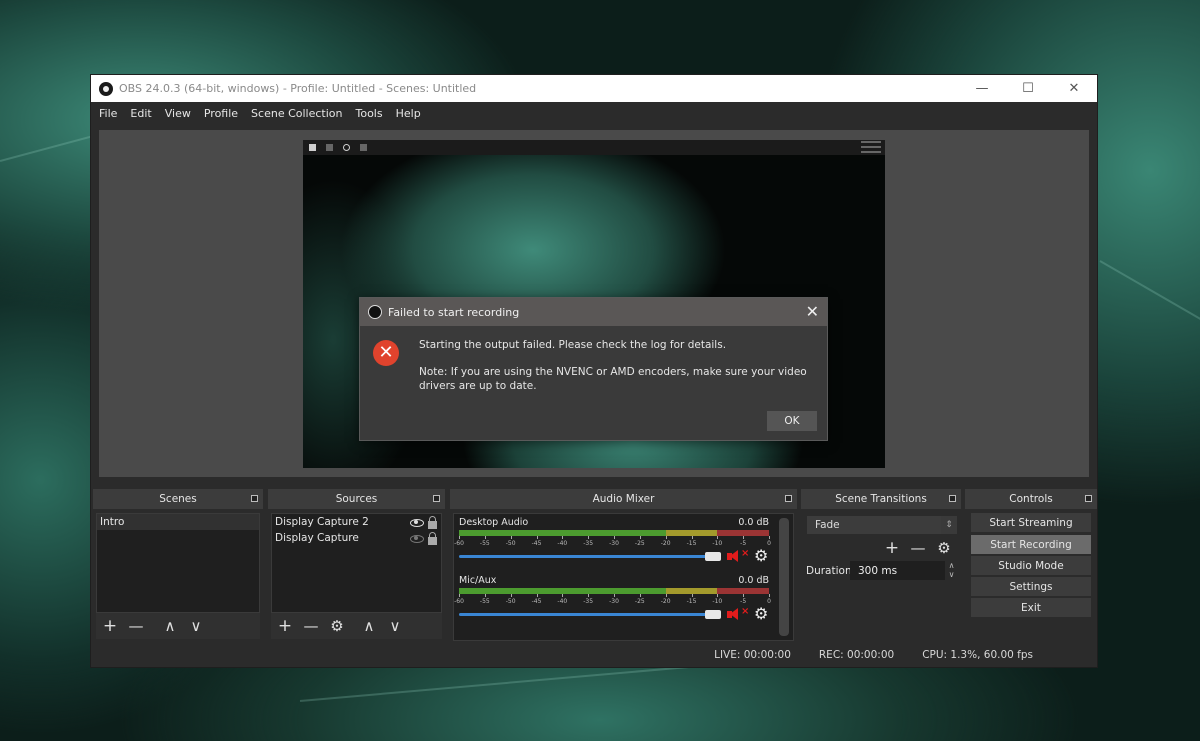 This screenshot has width=1200, height=741. What do you see at coordinates (408, 113) in the screenshot?
I see `menu-help: Help` at bounding box center [408, 113].